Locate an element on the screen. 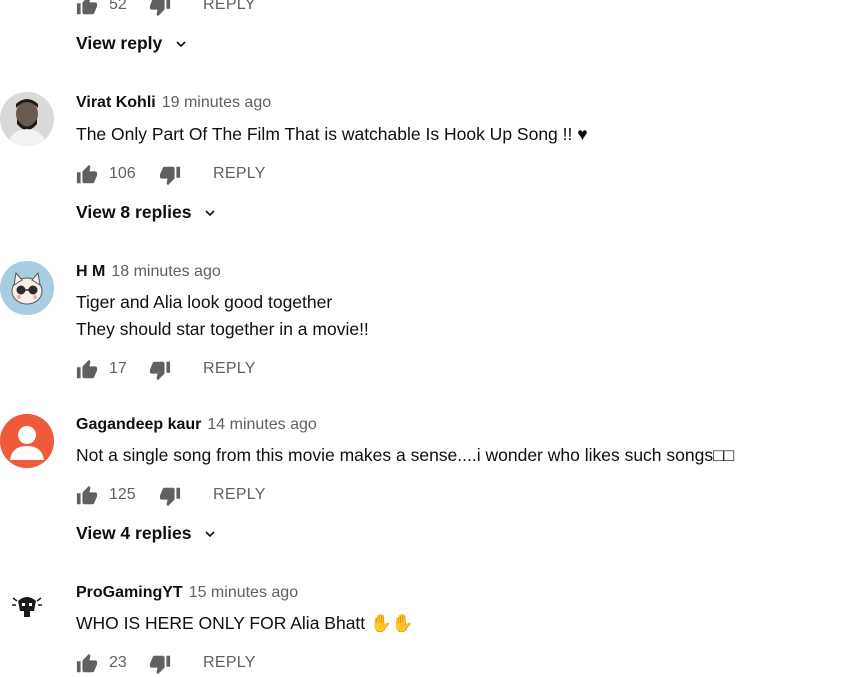 The height and width of the screenshot is (677, 850). comment-author: H M 18 minutes ago is located at coordinates (148, 272).